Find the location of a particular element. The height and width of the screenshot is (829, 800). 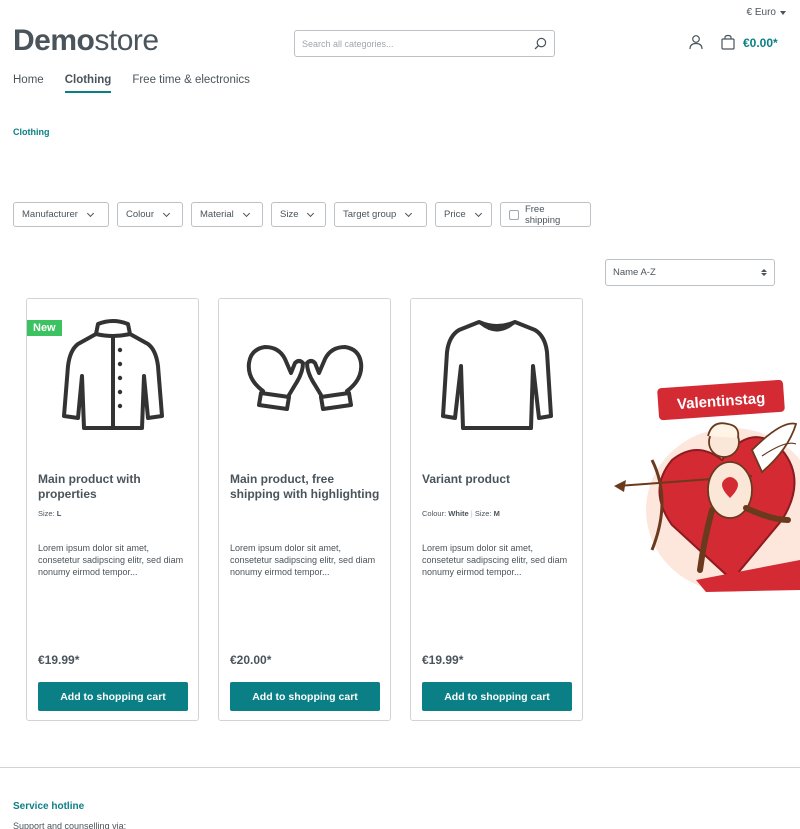

cupid-heart-illustration: Valentinstag is located at coordinates (707, 485).